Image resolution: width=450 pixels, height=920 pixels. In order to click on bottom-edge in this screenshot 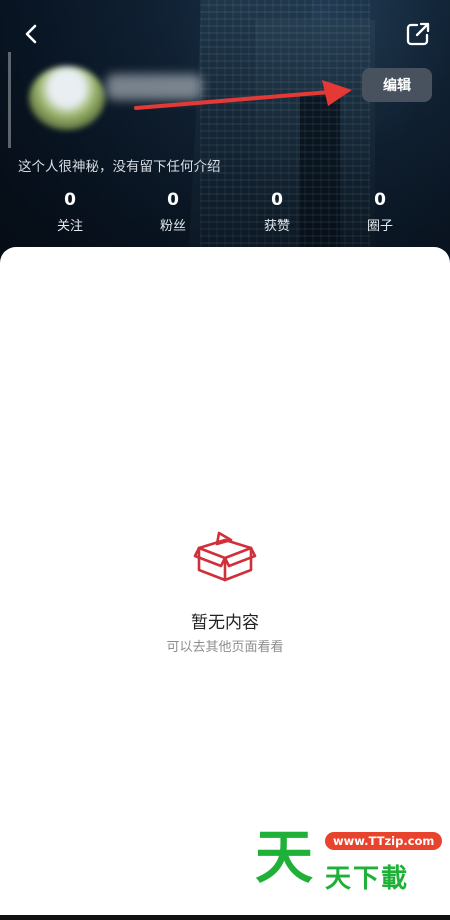, I will do `click(225, 917)`.